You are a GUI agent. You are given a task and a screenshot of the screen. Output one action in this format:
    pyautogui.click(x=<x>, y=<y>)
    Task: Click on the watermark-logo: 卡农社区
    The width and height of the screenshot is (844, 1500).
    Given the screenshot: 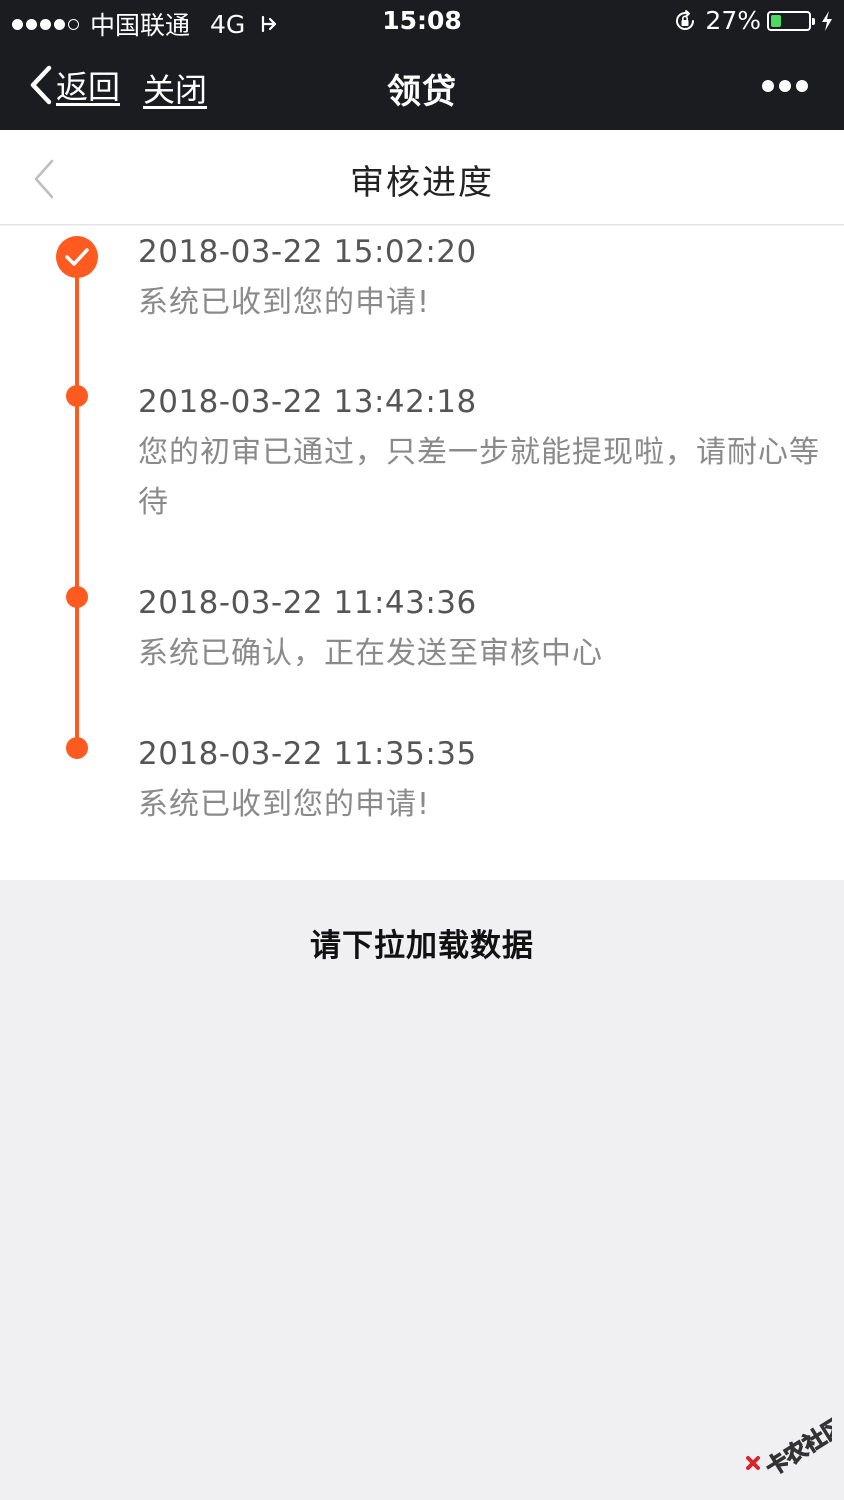 What is the action you would take?
    pyautogui.click(x=793, y=1447)
    